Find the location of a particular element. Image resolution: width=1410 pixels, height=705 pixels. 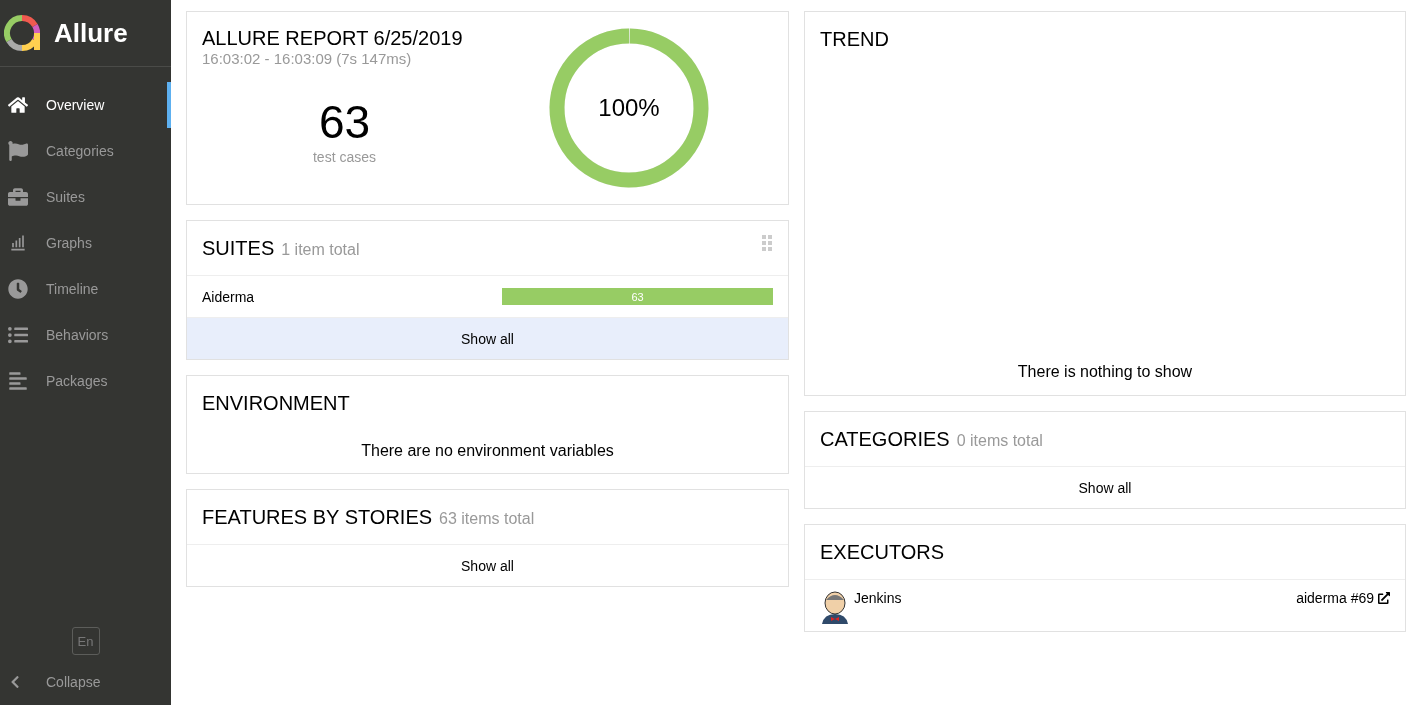

external-link-icon is located at coordinates (1384, 598).